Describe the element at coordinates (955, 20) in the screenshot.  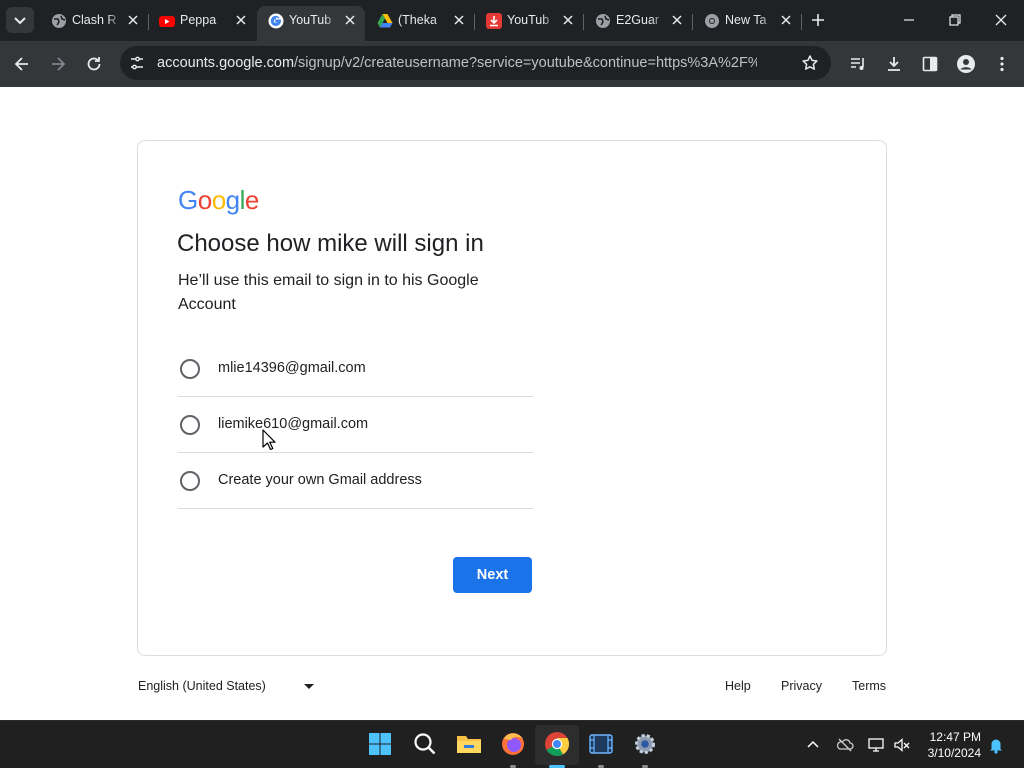
I see `restore-icon` at that location.